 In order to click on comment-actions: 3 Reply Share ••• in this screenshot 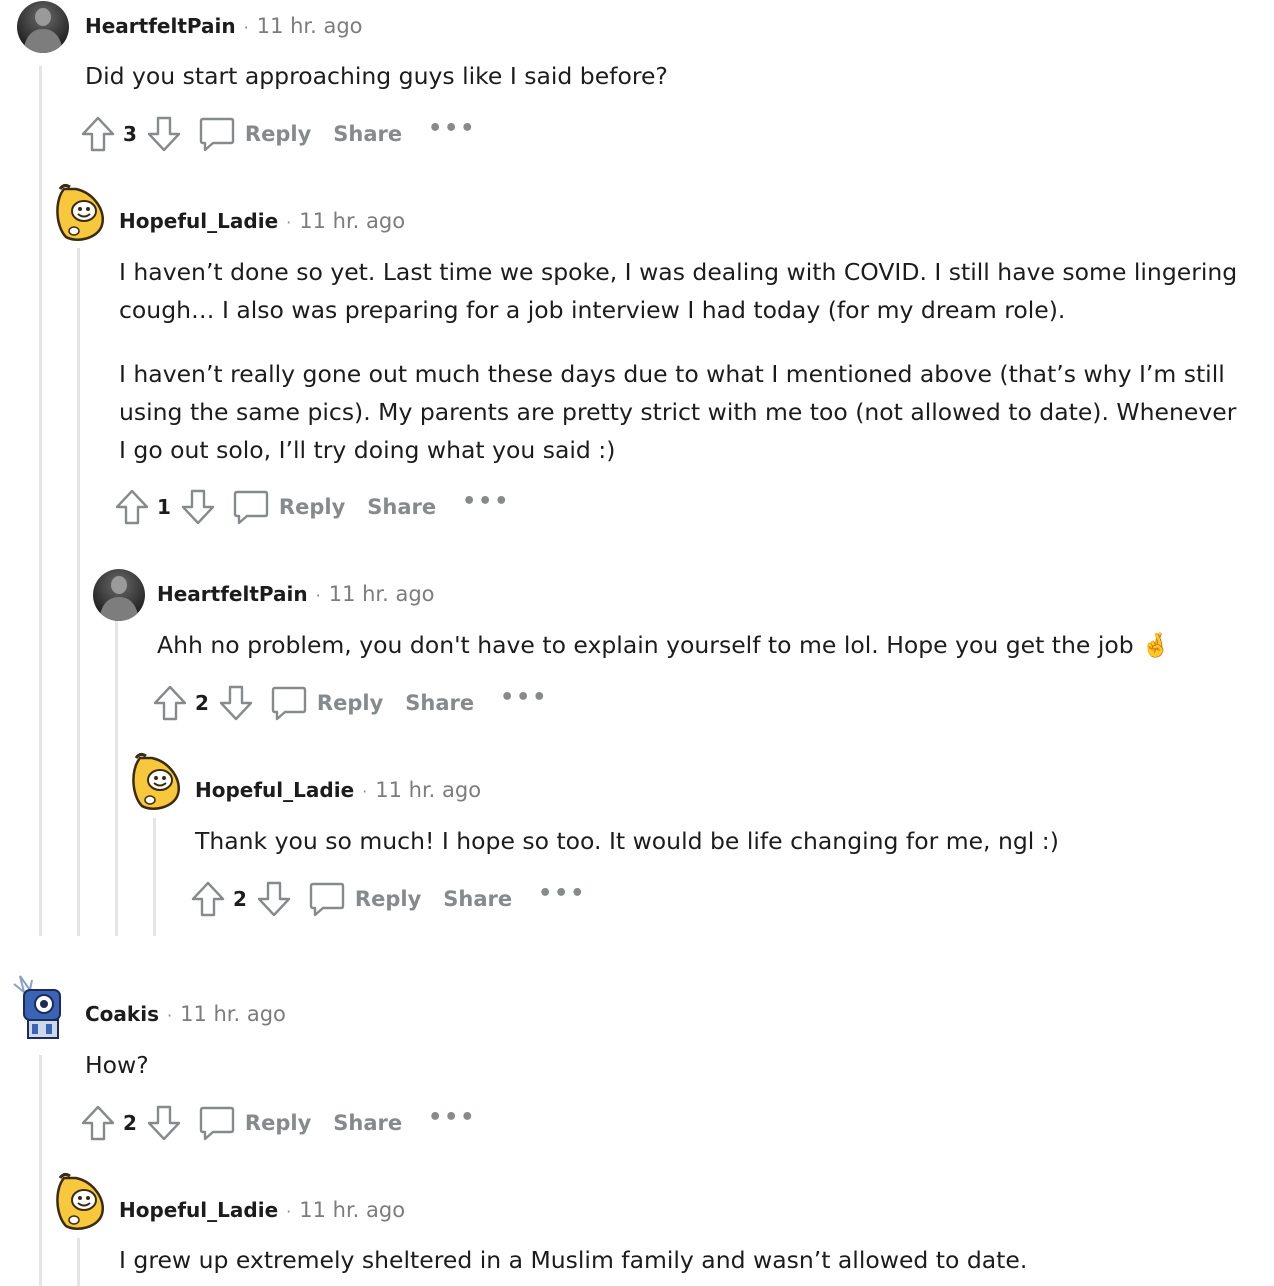, I will do `click(278, 134)`.